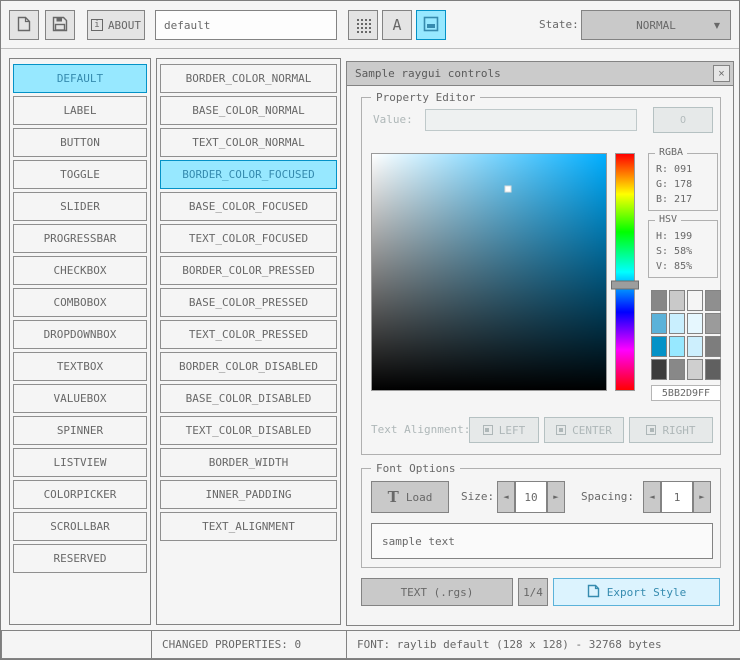 The image size is (740, 660). Describe the element at coordinates (431, 25) in the screenshot. I see `style-editor-mode-button` at that location.